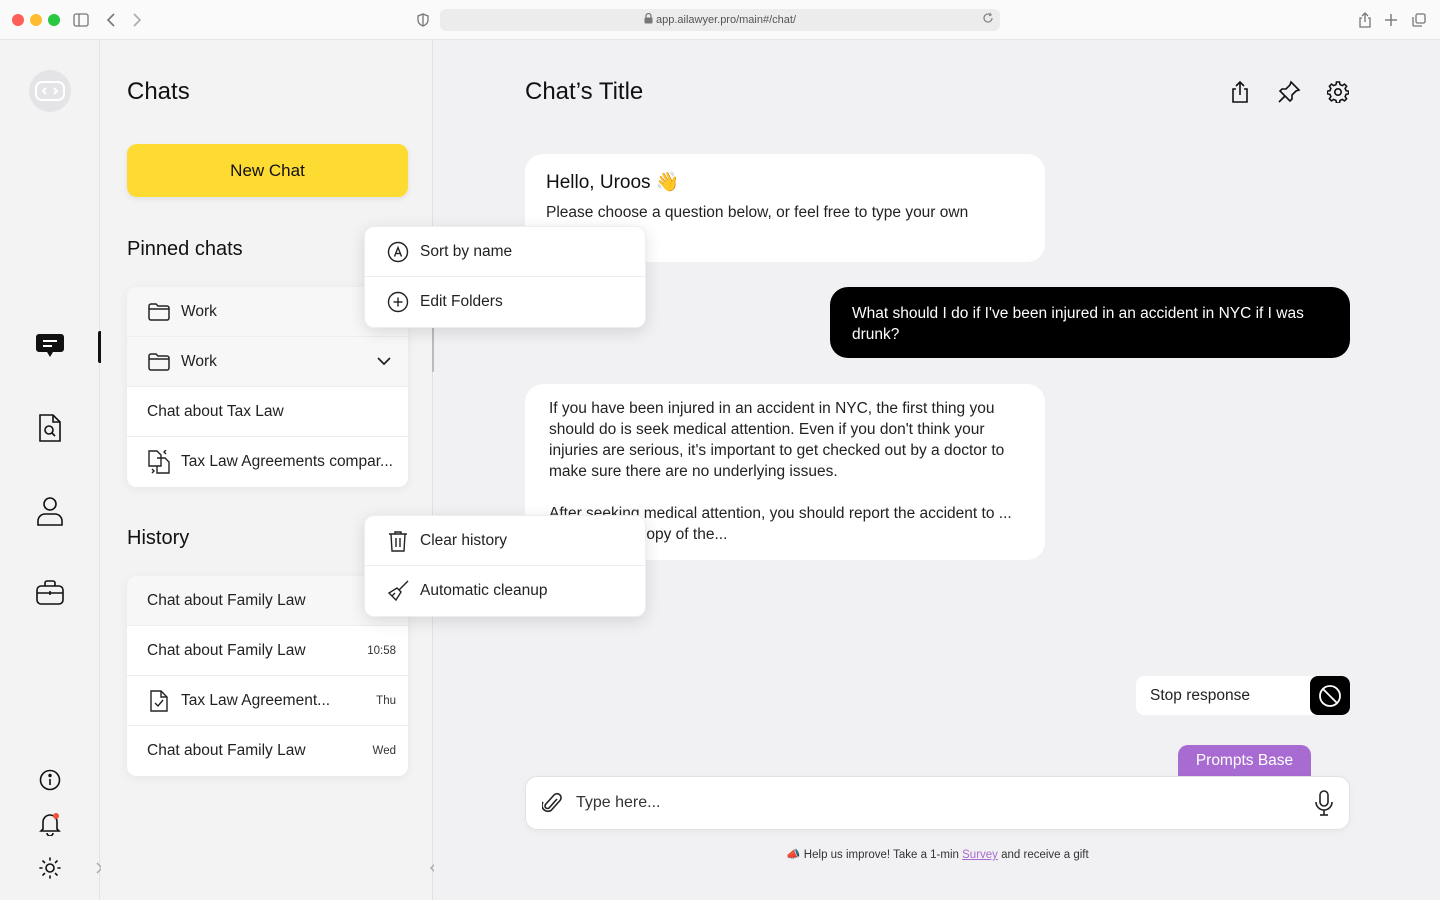  What do you see at coordinates (159, 462) in the screenshot?
I see `compare-doc-icon` at bounding box center [159, 462].